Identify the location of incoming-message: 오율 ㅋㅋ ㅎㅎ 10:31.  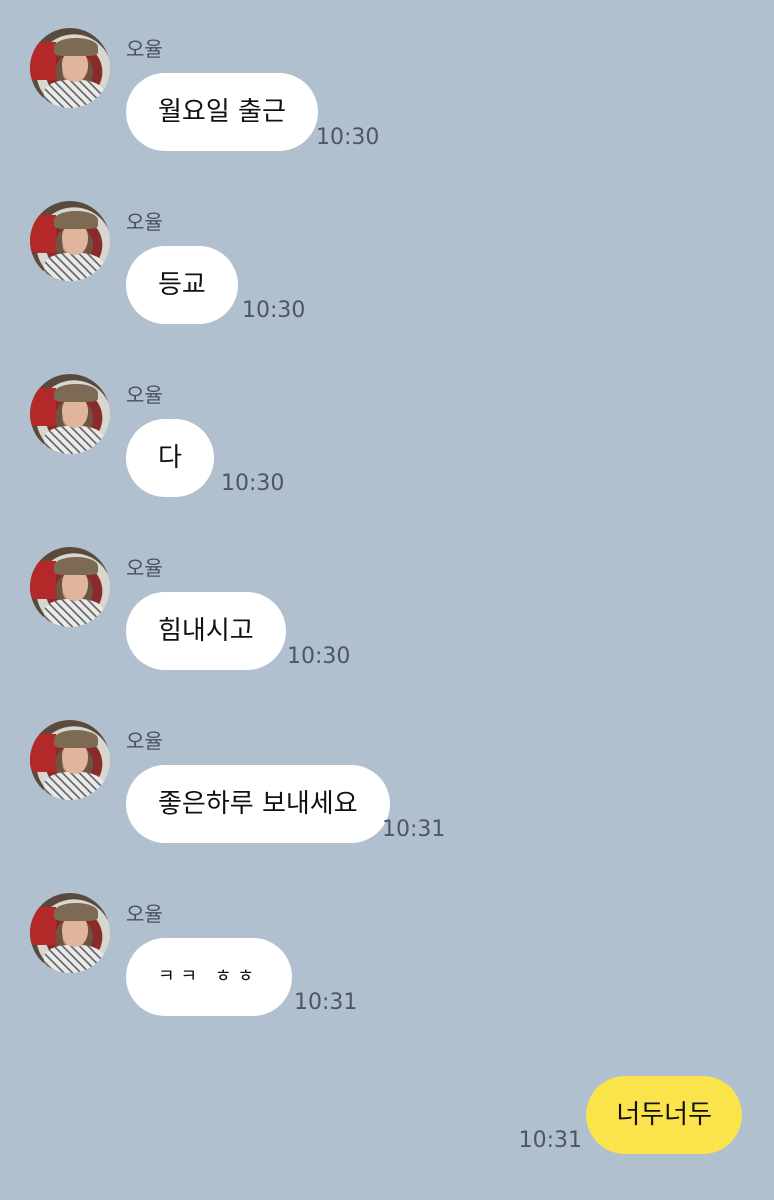
(387, 973).